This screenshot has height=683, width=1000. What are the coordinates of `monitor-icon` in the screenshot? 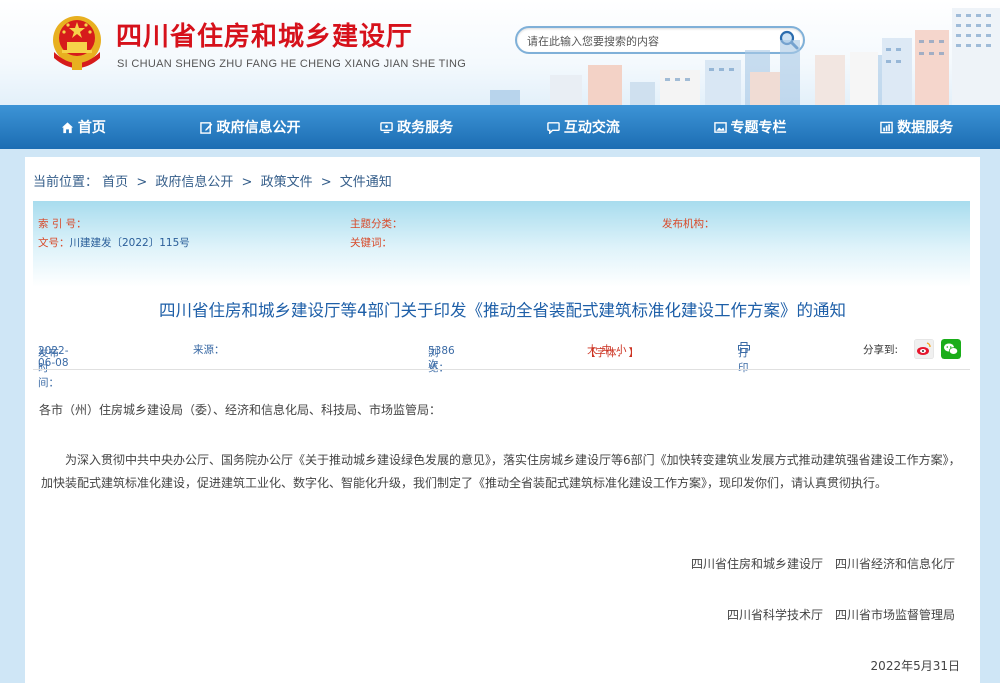 It's located at (386, 127).